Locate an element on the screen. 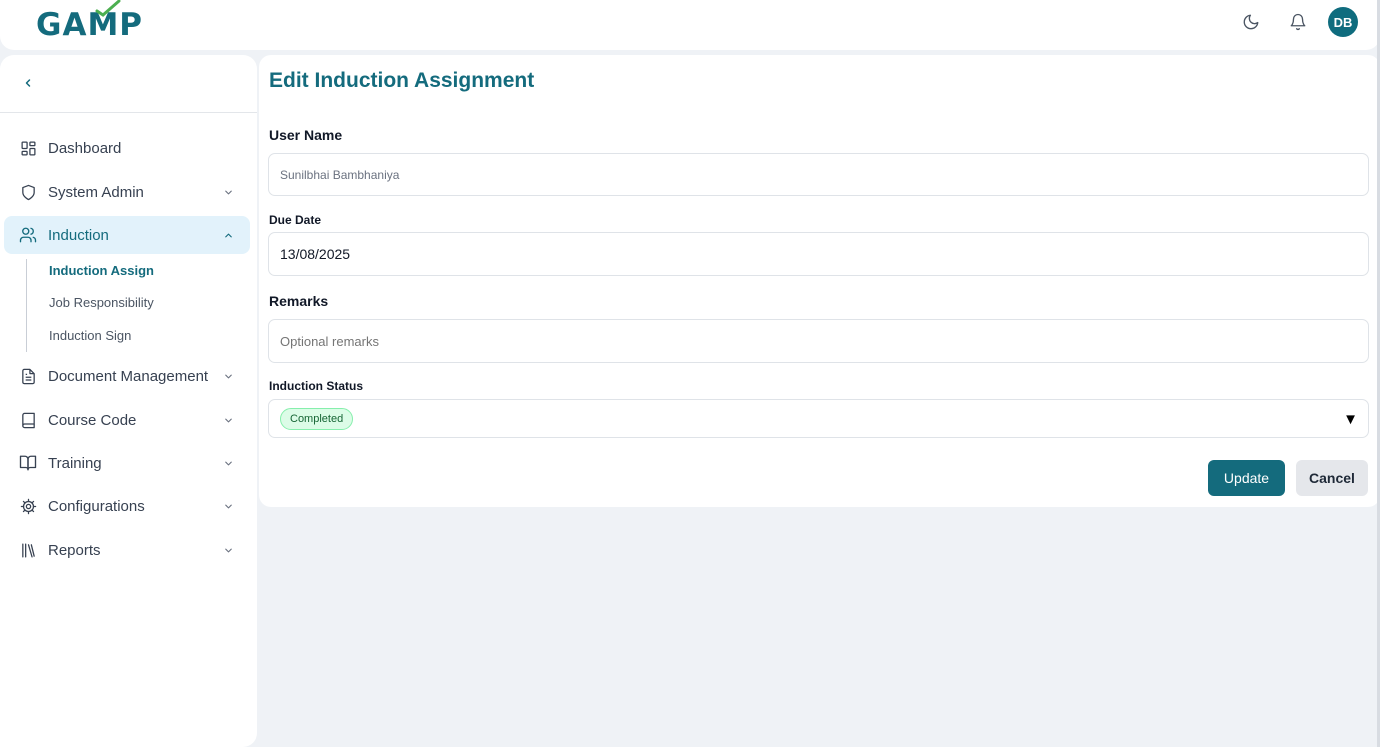 The width and height of the screenshot is (1380, 747). gear-icon is located at coordinates (28, 506).